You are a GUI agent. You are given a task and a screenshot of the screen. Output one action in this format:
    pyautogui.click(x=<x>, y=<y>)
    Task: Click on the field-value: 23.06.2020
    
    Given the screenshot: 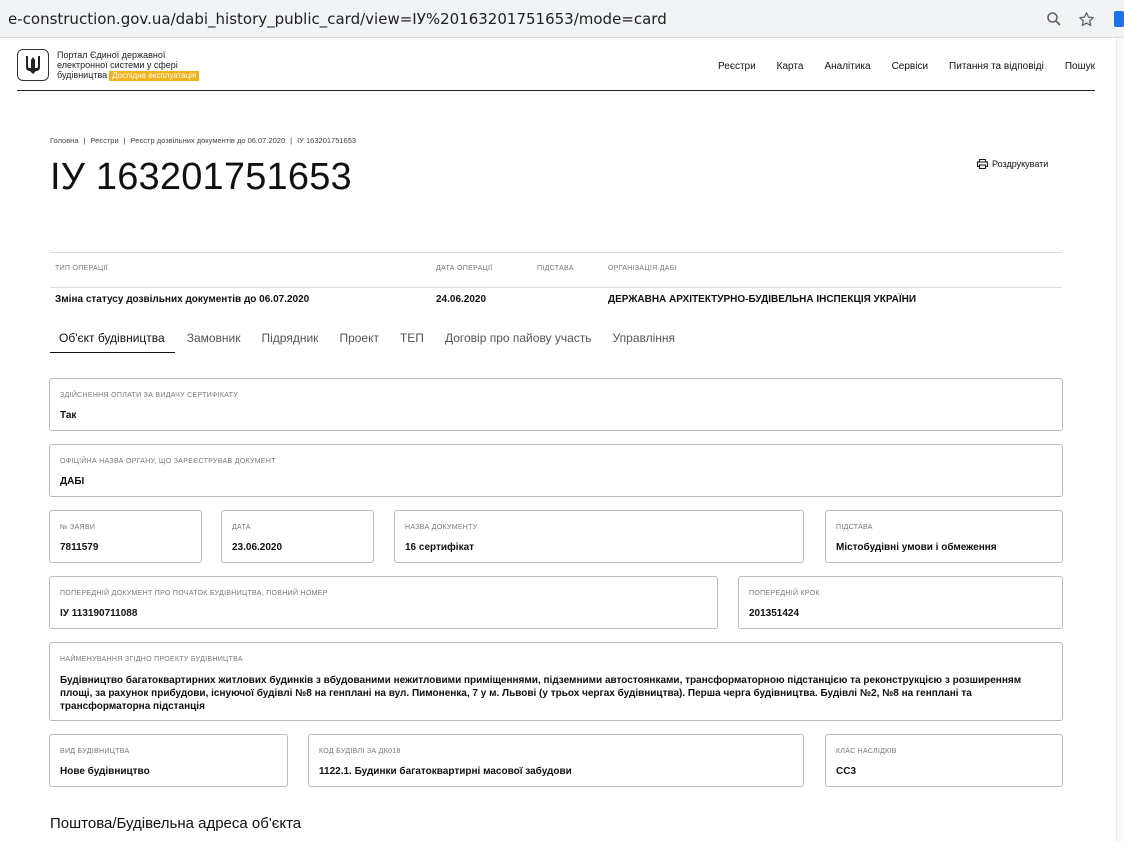 What is the action you would take?
    pyautogui.click(x=257, y=547)
    